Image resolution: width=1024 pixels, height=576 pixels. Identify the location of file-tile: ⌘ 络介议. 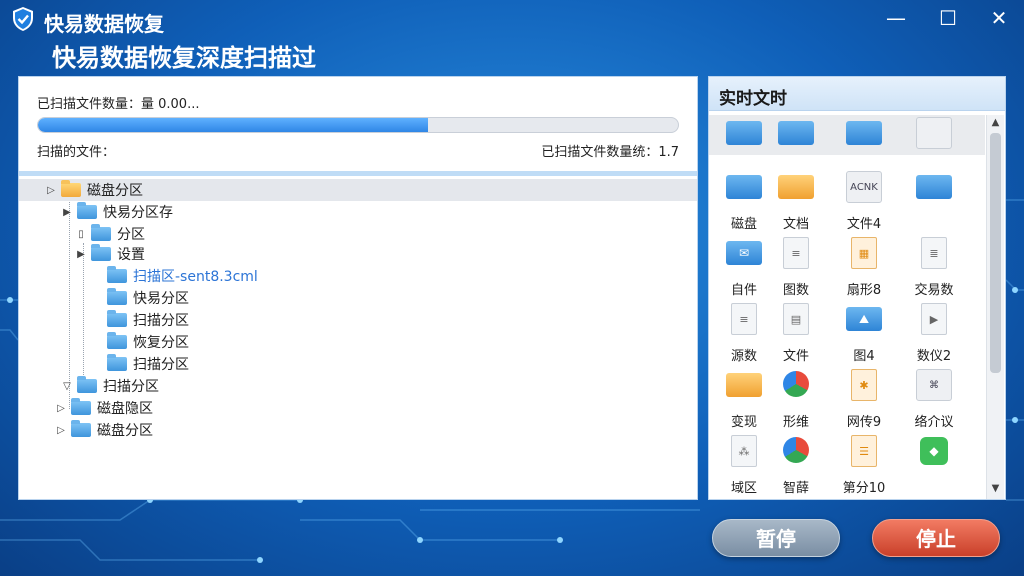
(934, 396).